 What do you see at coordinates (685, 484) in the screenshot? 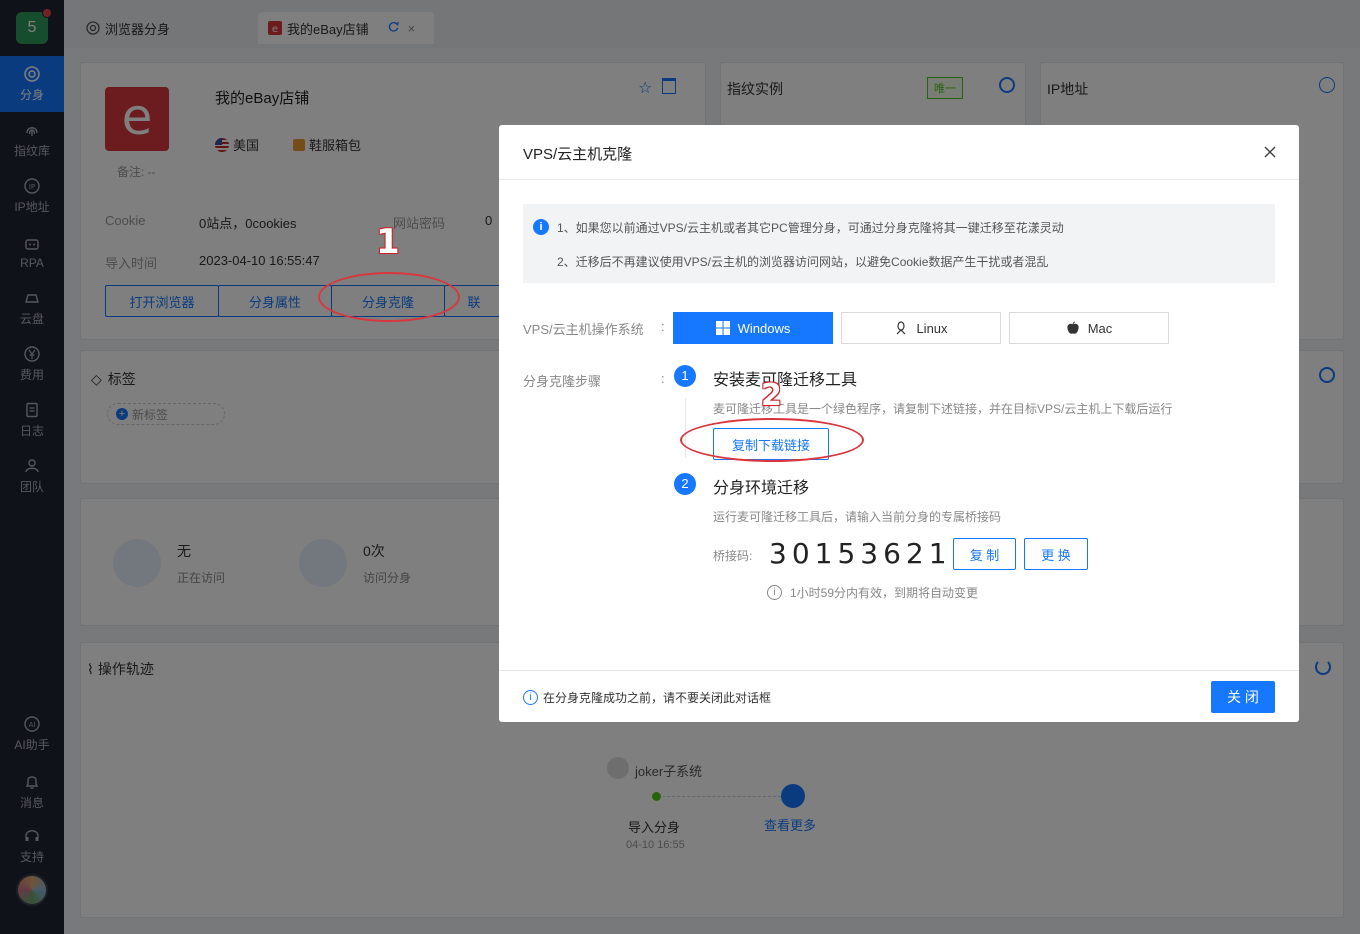
I see `step-2-number: 2` at bounding box center [685, 484].